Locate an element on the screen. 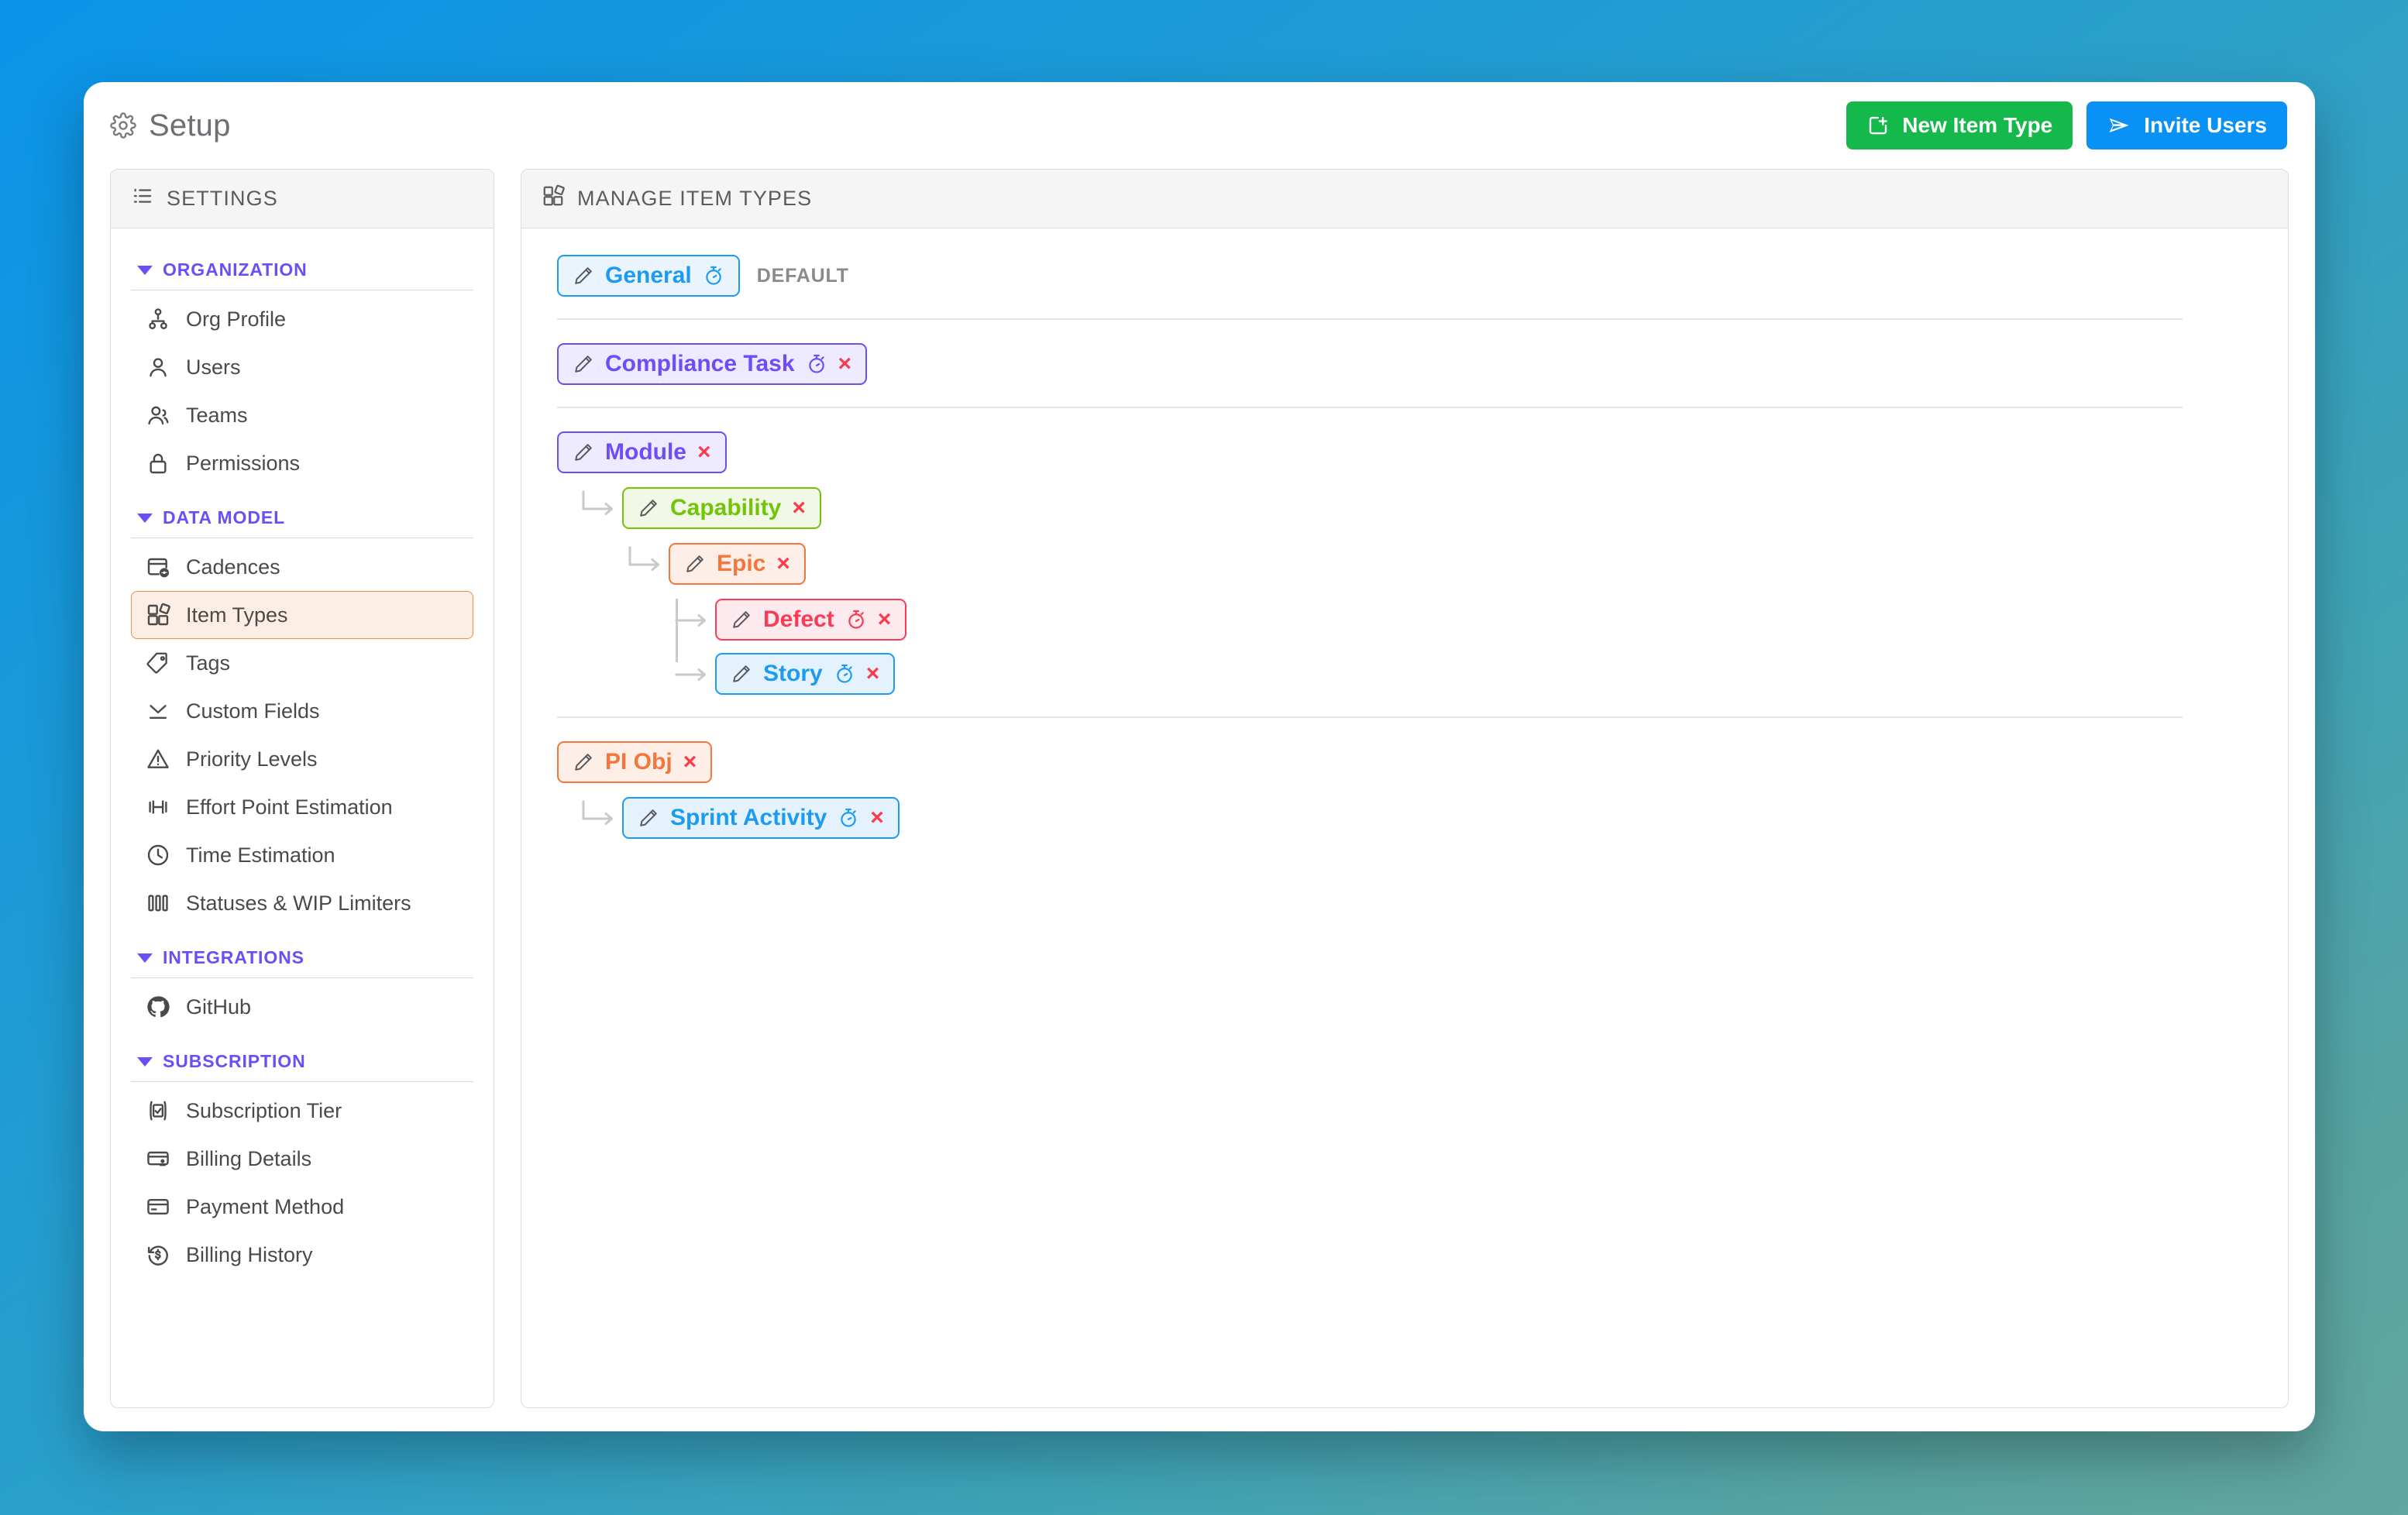  history-dollar-icon is located at coordinates (158, 1254).